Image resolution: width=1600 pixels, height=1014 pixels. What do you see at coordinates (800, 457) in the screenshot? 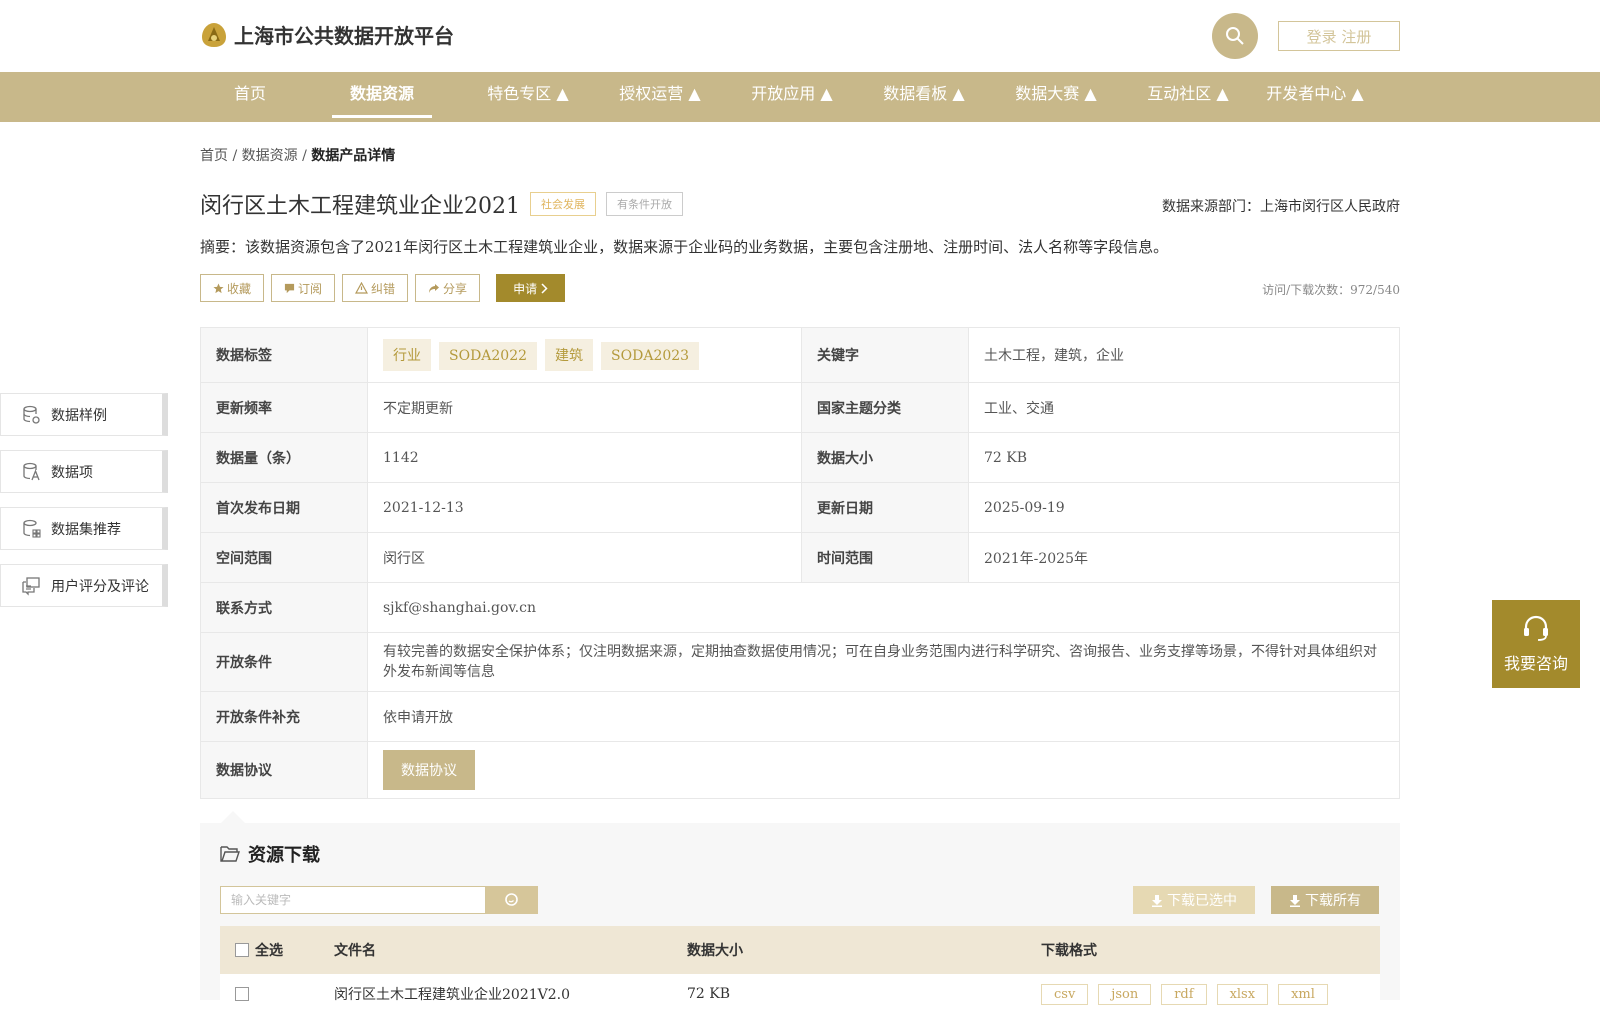
I see `table-row: 数据量（条） 1142 数据大小 72 KB` at bounding box center [800, 457].